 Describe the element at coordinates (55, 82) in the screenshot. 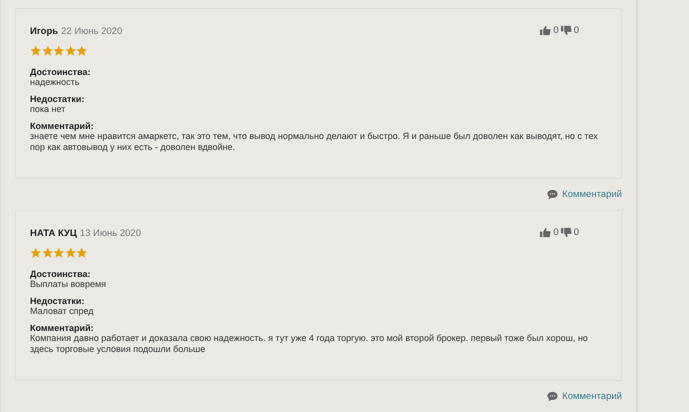

I see `section-text: надежность` at that location.